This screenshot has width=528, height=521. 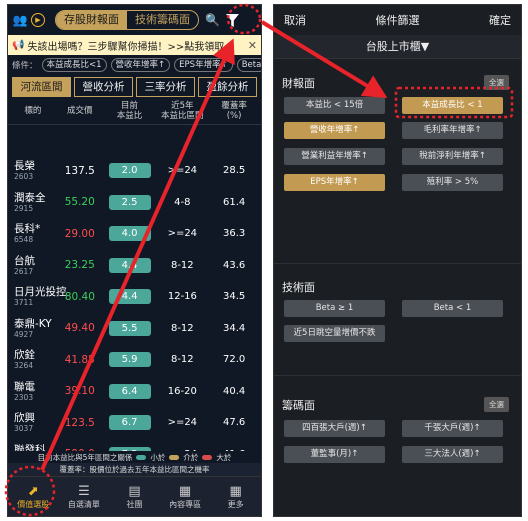 What do you see at coordinates (134, 266) in the screenshot?
I see `stock-row: 台航 2617 23.25 4.4 8-12 43.6` at bounding box center [134, 266].